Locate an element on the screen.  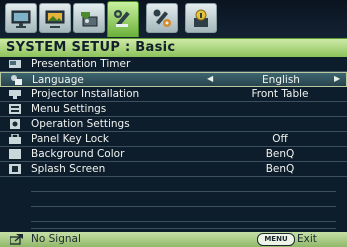
page-title: SYSTEM SETUP : Basic is located at coordinates (91, 47).